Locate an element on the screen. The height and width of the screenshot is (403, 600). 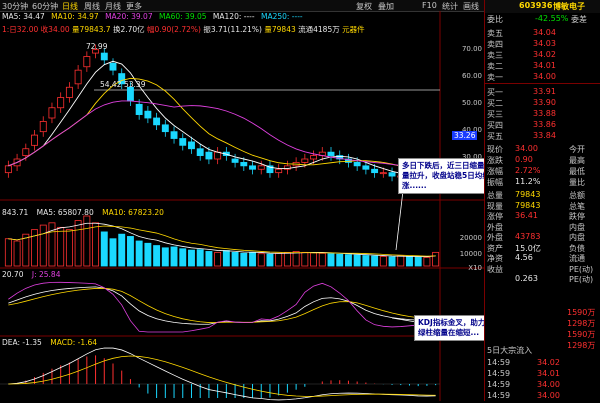
stat2-value: 79843 is located at coordinates (528, 194).